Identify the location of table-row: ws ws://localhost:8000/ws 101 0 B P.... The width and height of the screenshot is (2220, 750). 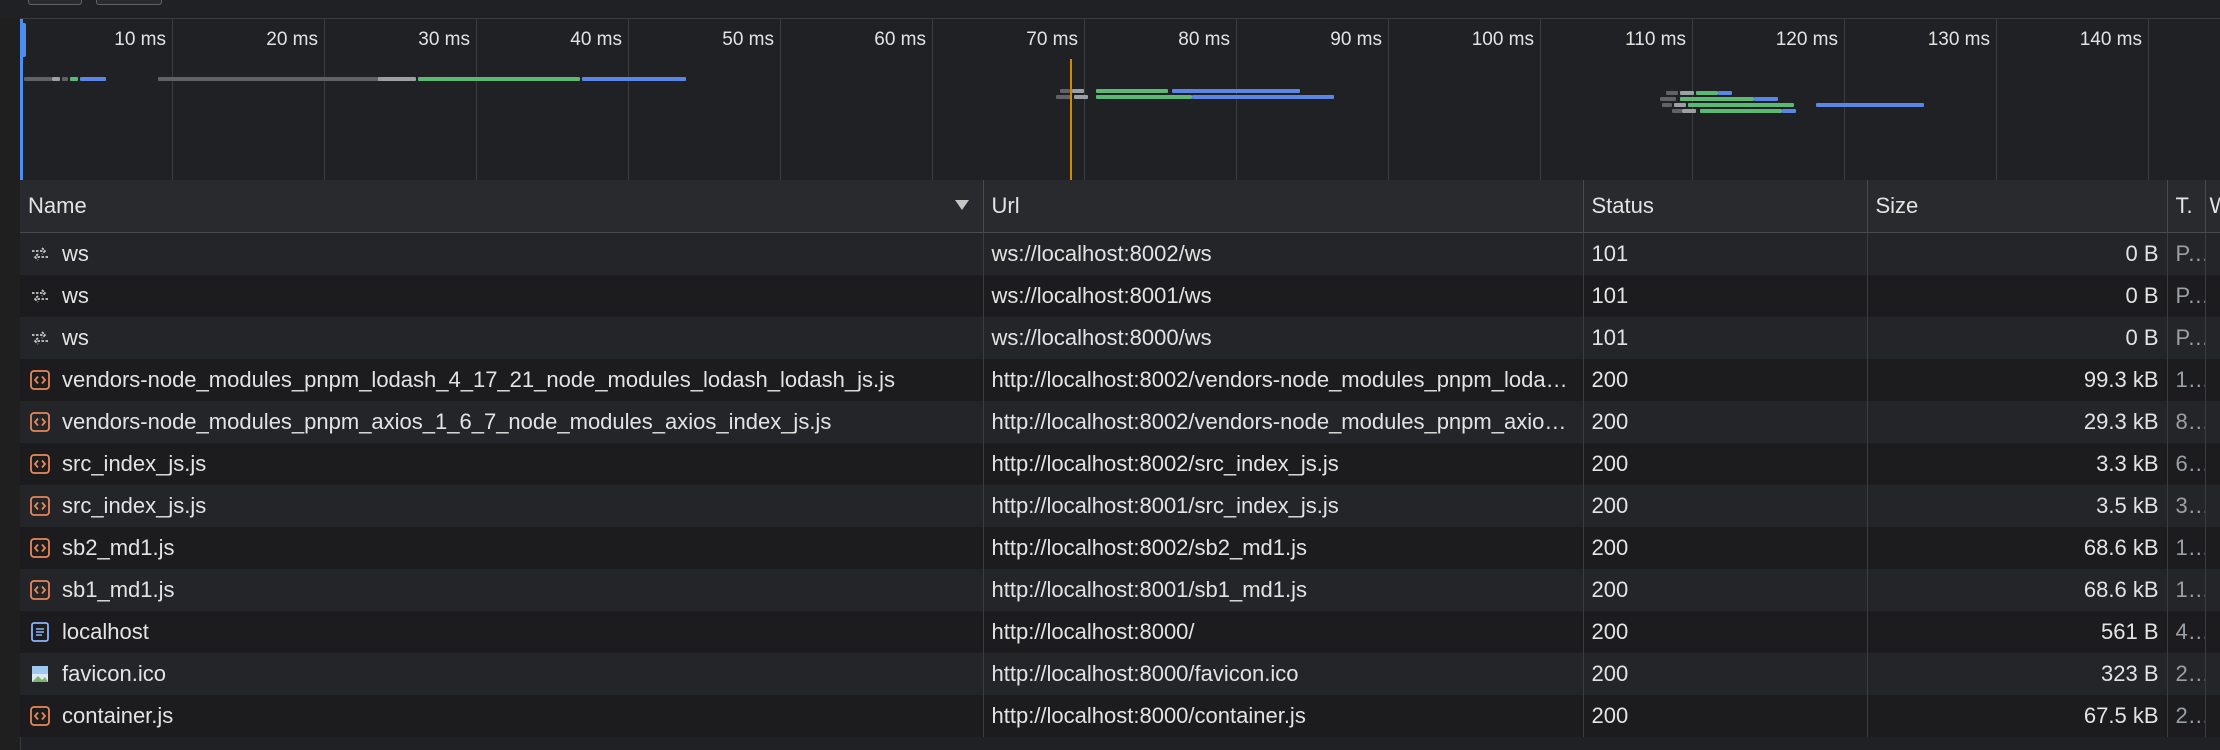
(1120, 338).